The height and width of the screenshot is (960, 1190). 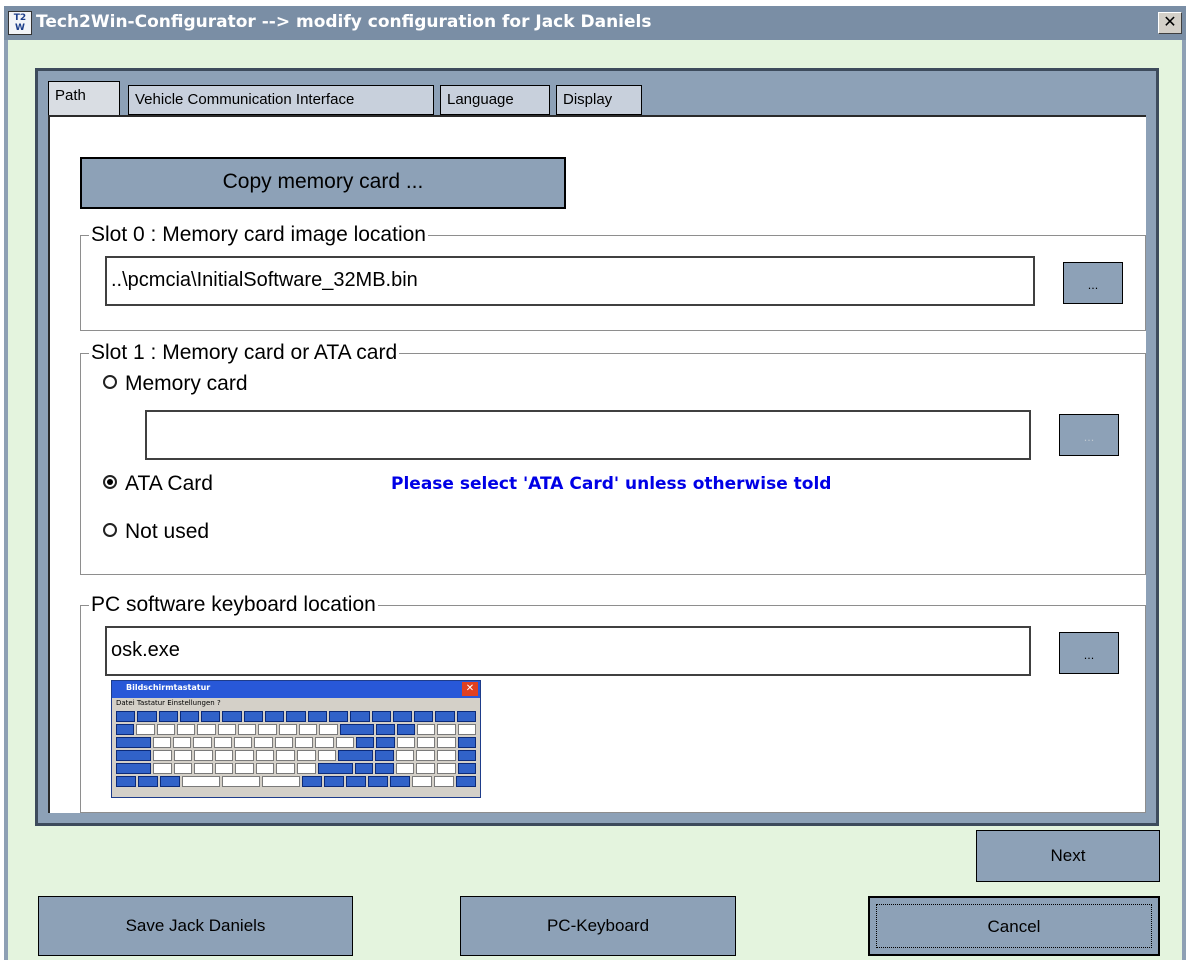 What do you see at coordinates (258, 235) in the screenshot?
I see `slot0-legend: Slot 0 : Memory card image location` at bounding box center [258, 235].